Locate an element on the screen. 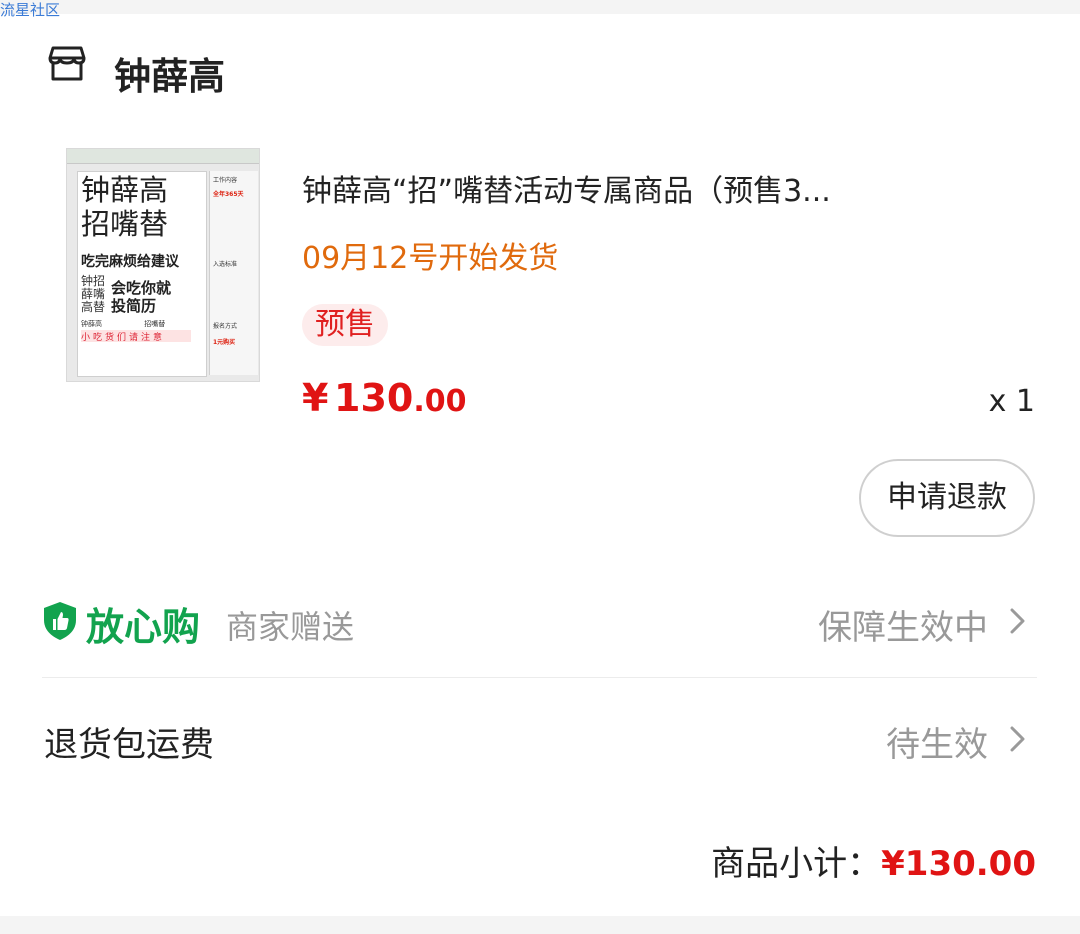 This screenshot has height=934, width=1080. thumb-side-1: 工作内容 is located at coordinates (225, 180).